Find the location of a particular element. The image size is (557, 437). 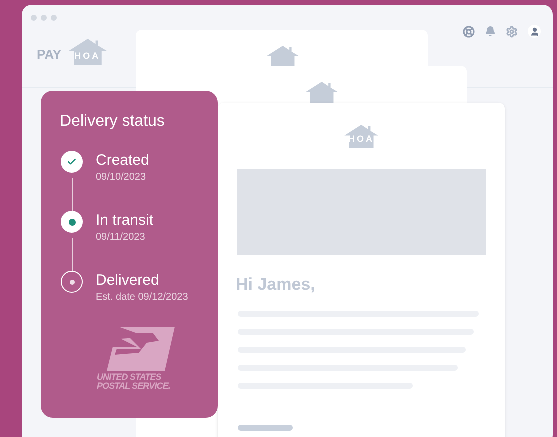

button-placeholder is located at coordinates (265, 427).